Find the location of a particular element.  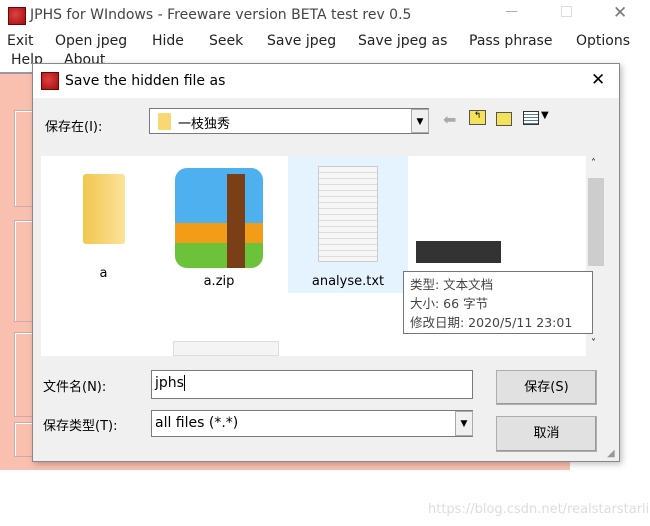

view-menu-icon is located at coordinates (531, 118).